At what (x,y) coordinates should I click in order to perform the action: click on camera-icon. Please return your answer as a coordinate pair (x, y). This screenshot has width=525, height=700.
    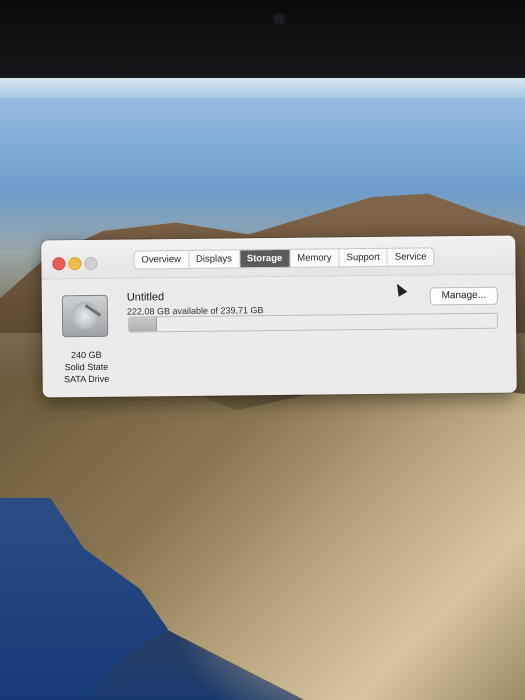
    Looking at the image, I should click on (279, 19).